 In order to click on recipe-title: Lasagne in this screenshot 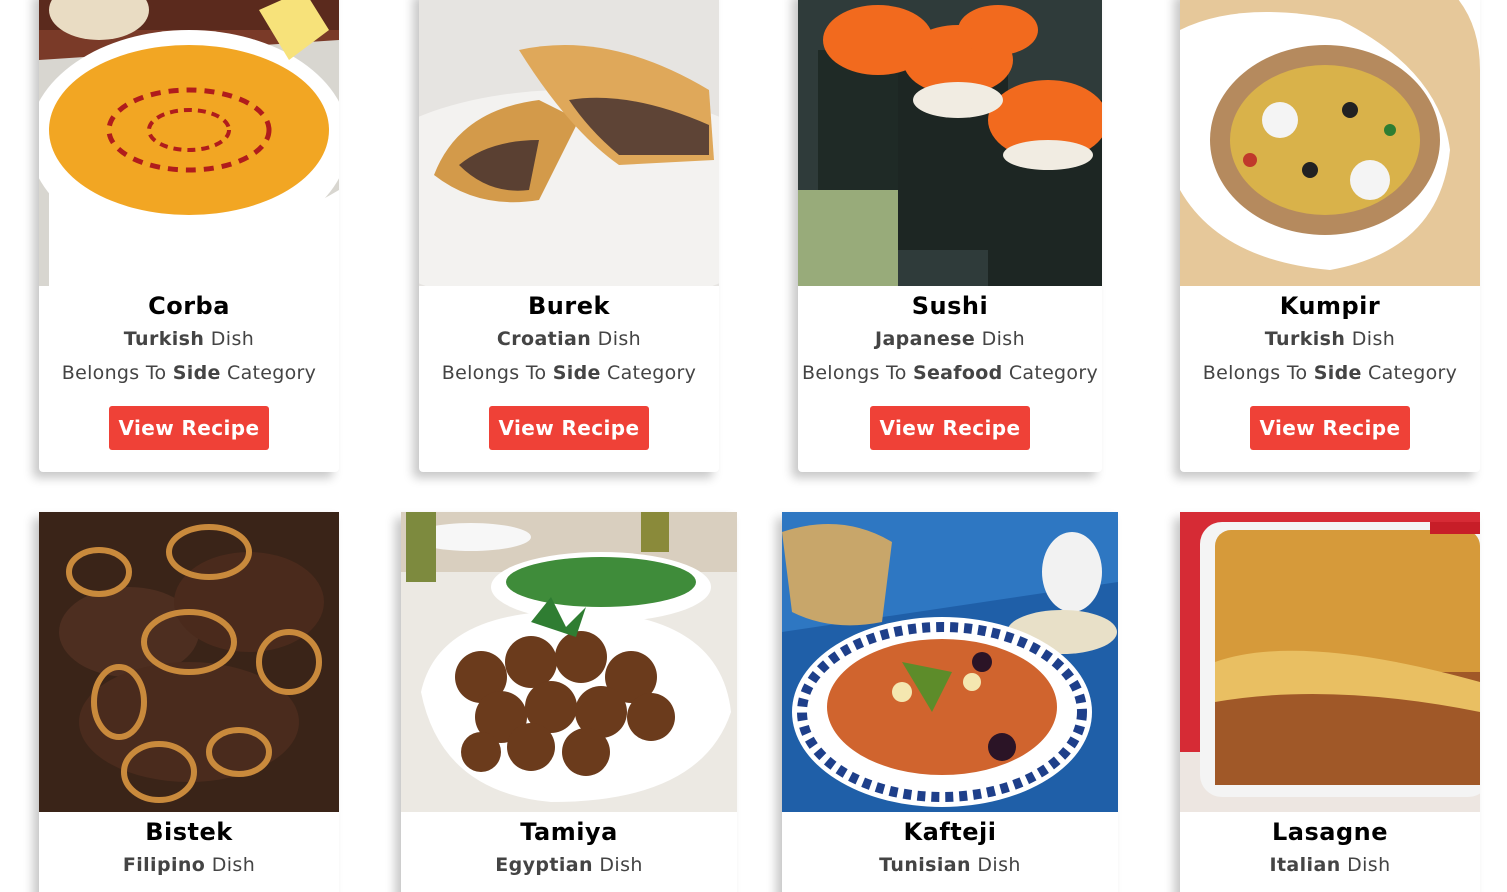, I will do `click(1329, 832)`.